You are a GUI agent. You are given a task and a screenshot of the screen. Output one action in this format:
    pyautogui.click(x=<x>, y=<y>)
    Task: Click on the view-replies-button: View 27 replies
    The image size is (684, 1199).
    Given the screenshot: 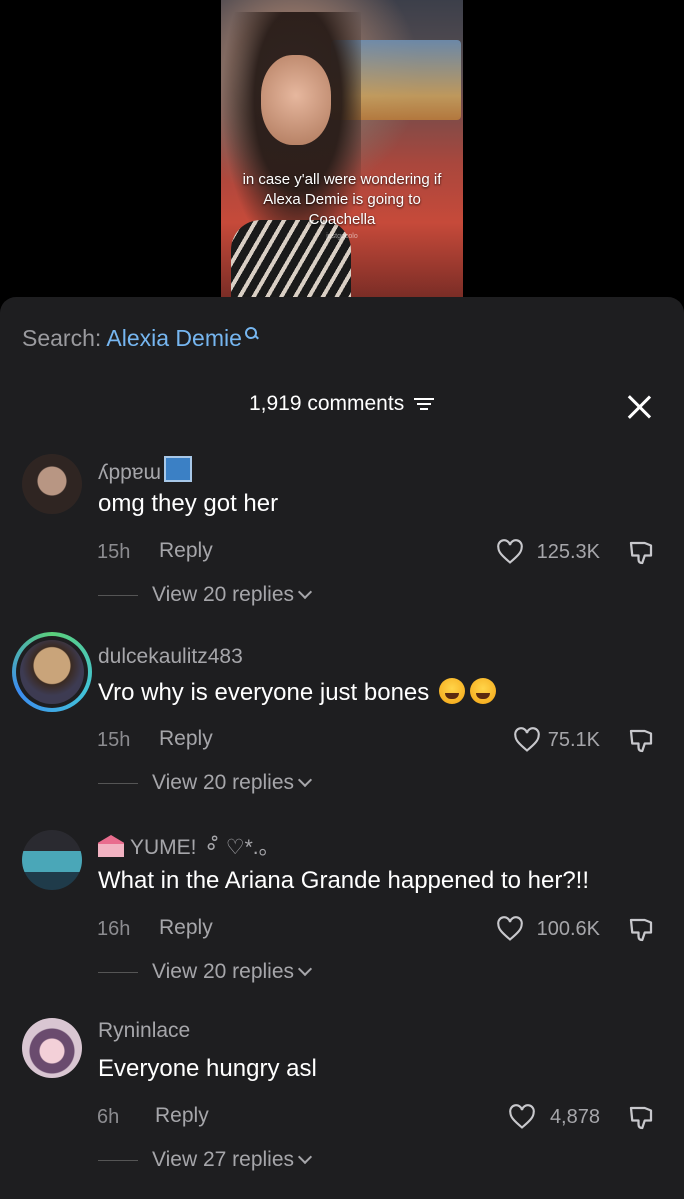 What is the action you would take?
    pyautogui.click(x=205, y=1160)
    